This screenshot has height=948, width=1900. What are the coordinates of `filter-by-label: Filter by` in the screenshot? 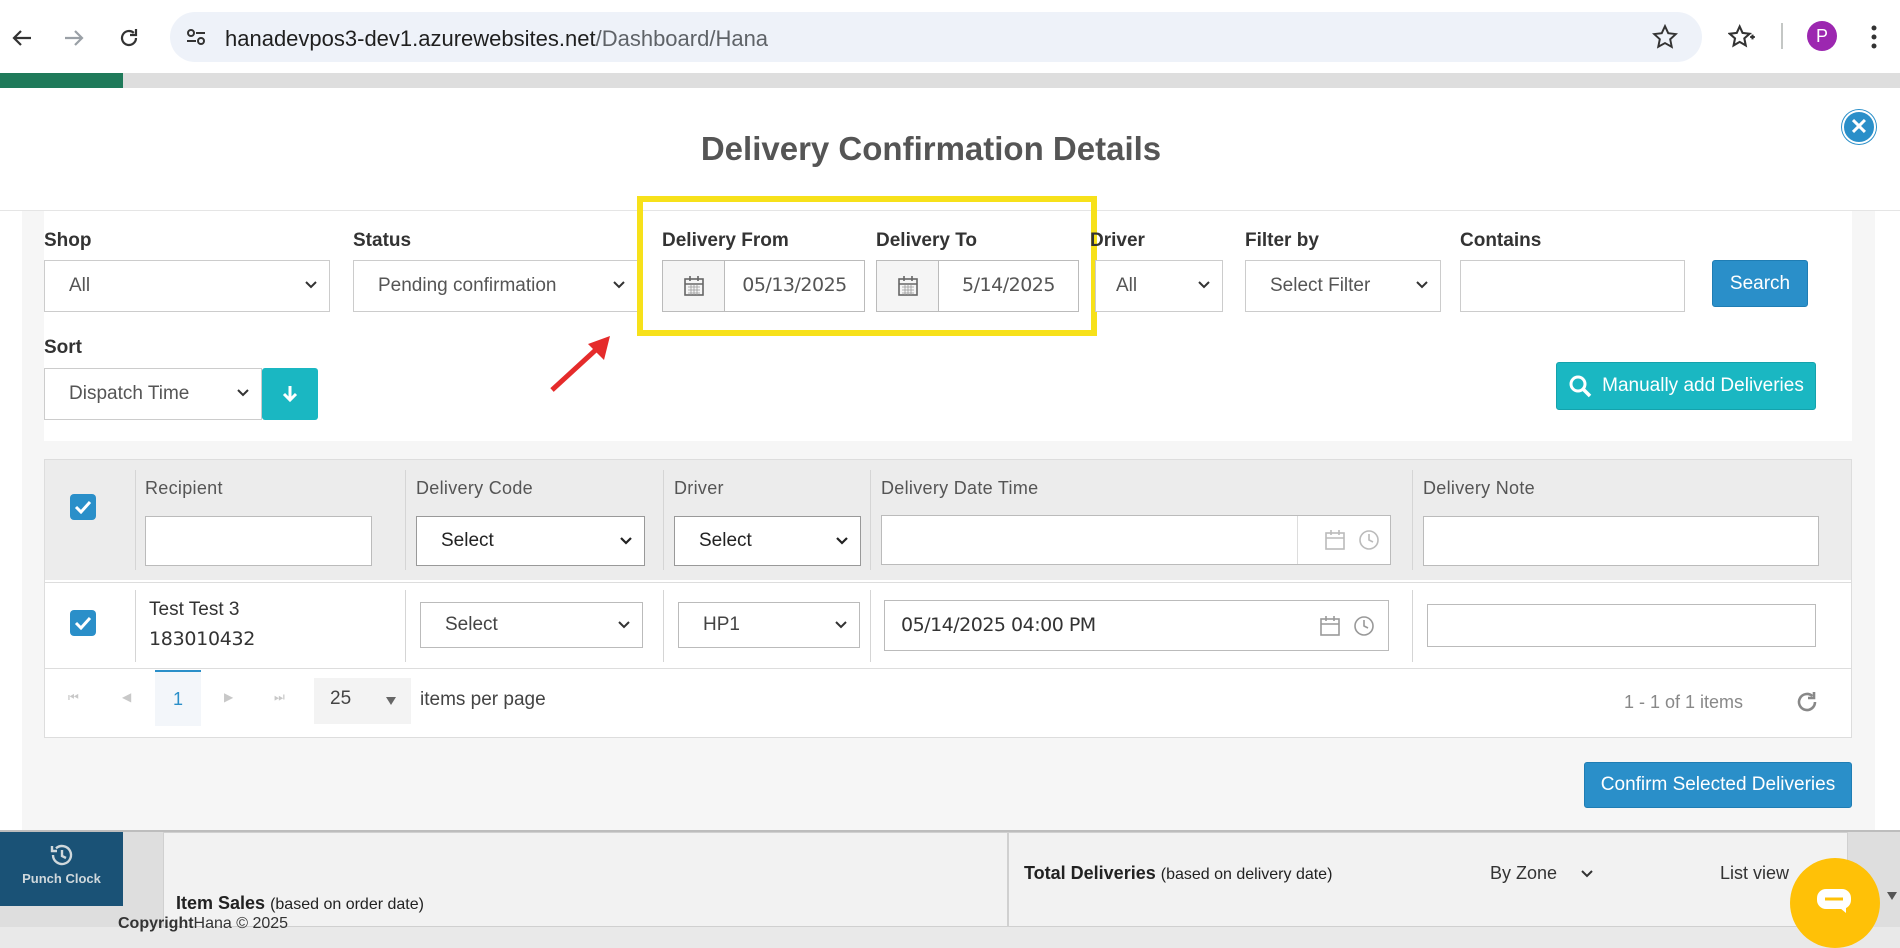 It's located at (1282, 240).